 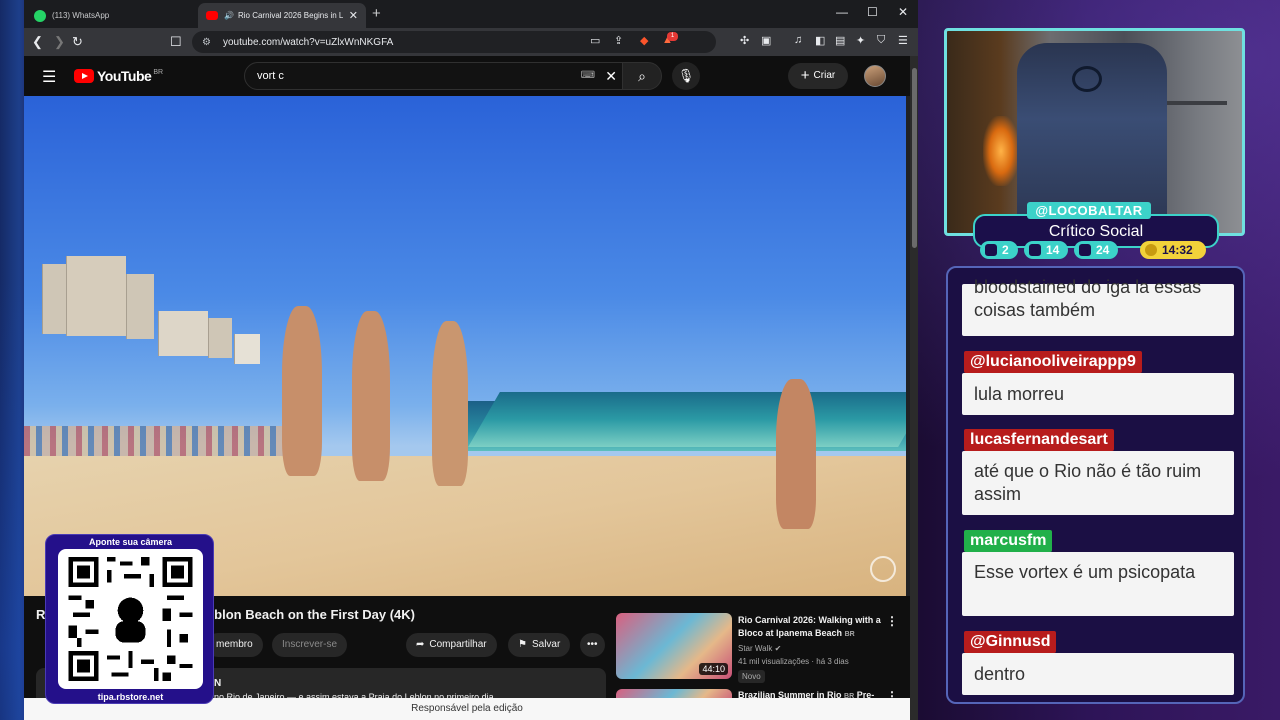 I want to click on music-icon: ♫, so click(x=798, y=40).